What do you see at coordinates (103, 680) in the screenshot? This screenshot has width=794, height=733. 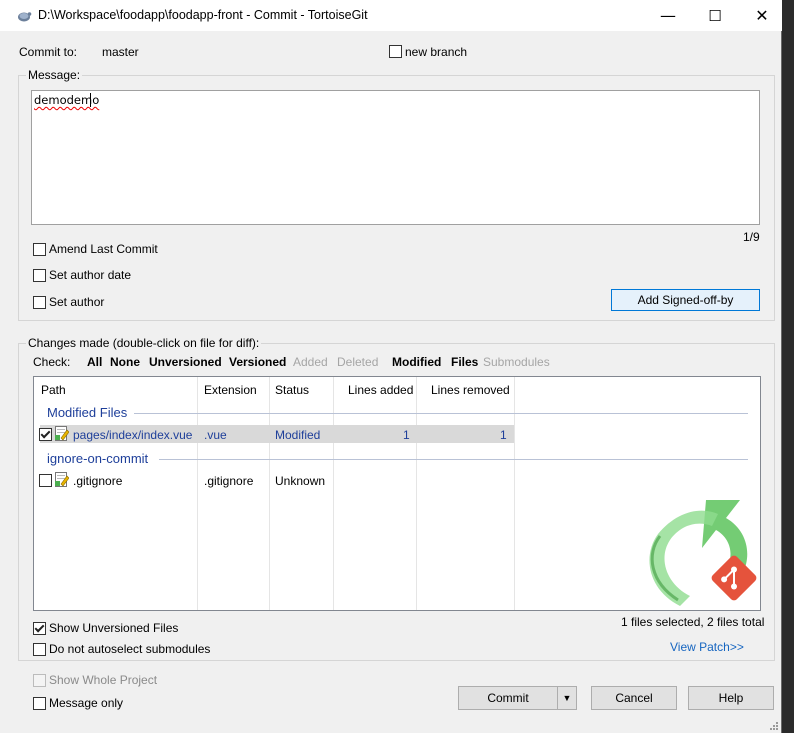 I see `show-whole-project-label: Show Whole Project` at bounding box center [103, 680].